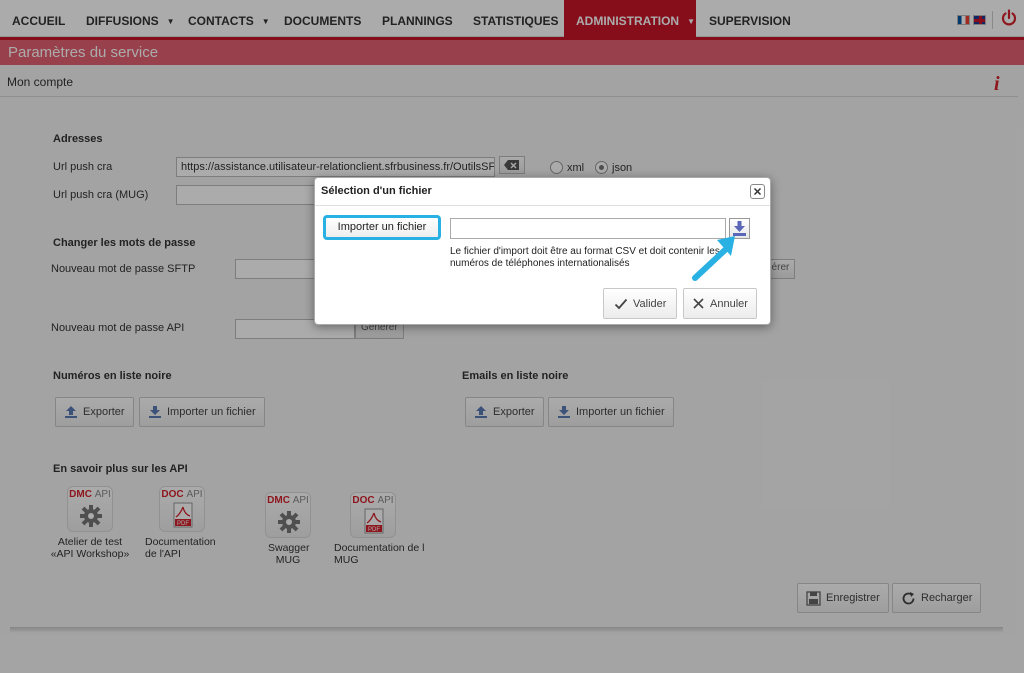  What do you see at coordinates (621, 303) in the screenshot?
I see `checkmark-icon` at bounding box center [621, 303].